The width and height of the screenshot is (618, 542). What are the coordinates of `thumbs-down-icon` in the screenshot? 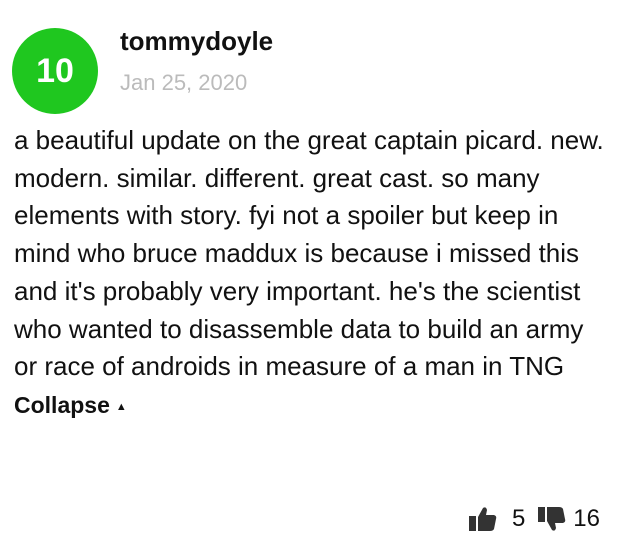 It's located at (552, 519).